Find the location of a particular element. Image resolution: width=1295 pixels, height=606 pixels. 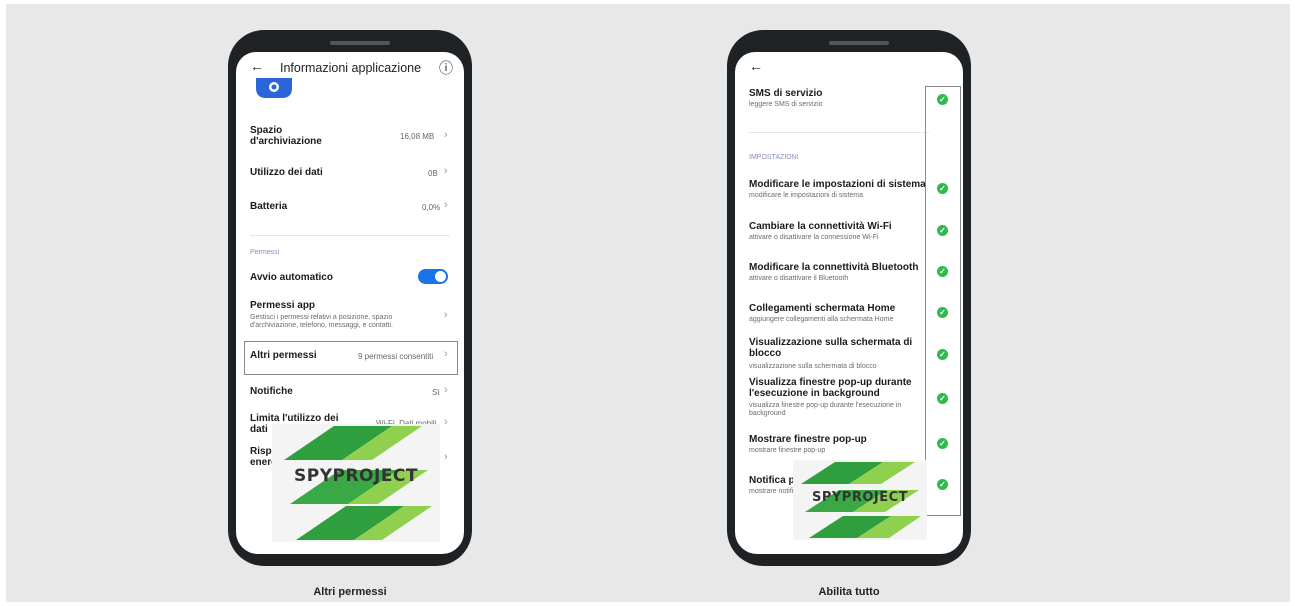

battery-label: Batteria is located at coordinates (268, 206).